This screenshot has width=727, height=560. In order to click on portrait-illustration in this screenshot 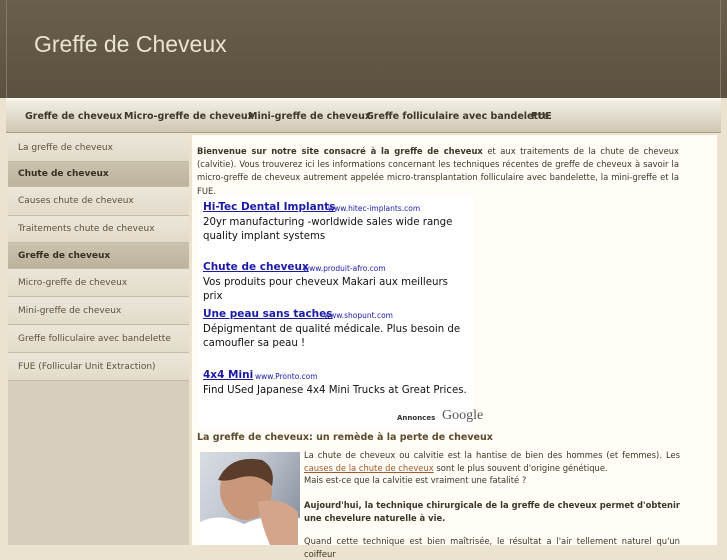, I will do `click(250, 501)`.